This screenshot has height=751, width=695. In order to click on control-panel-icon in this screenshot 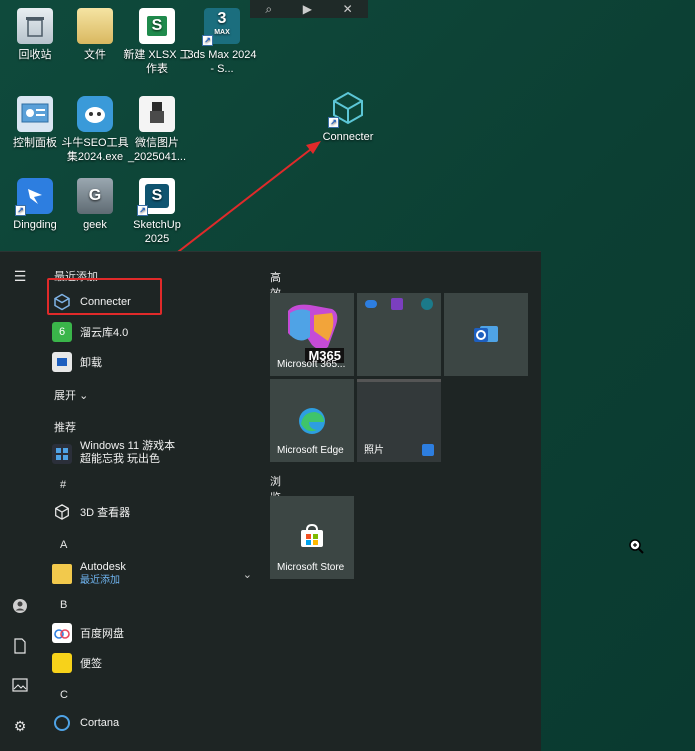, I will do `click(35, 114)`.